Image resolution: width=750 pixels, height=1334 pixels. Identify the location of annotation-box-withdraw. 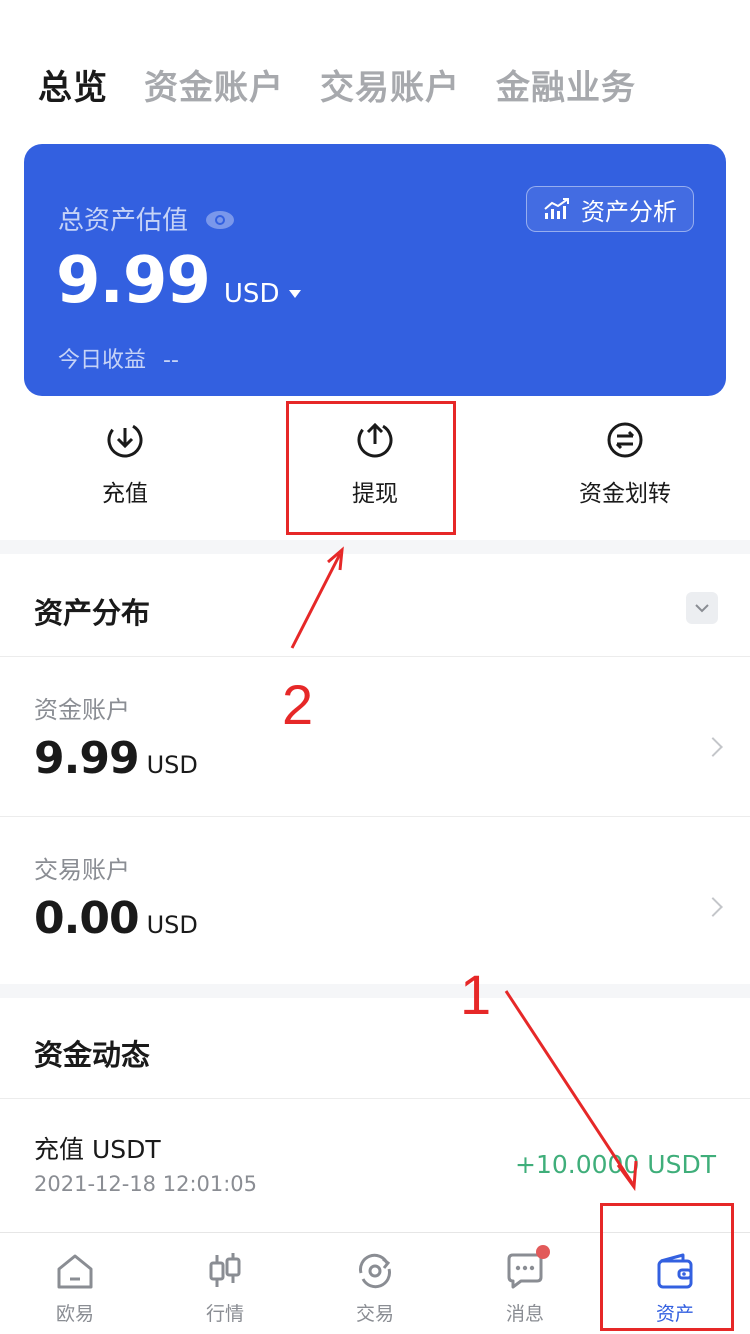
(371, 468).